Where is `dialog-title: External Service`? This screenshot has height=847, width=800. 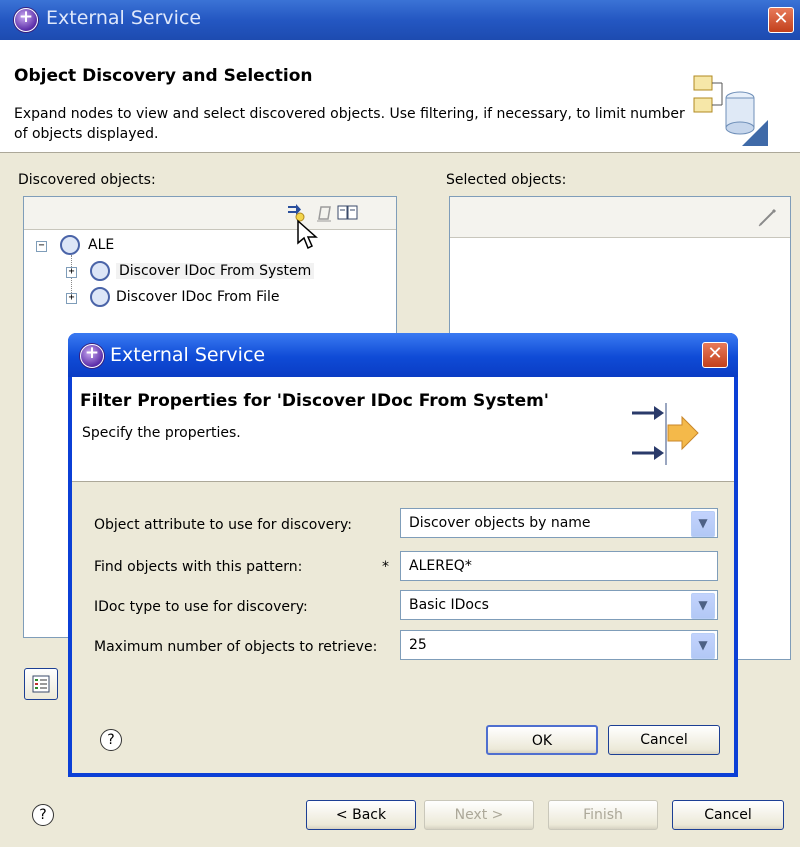 dialog-title: External Service is located at coordinates (188, 355).